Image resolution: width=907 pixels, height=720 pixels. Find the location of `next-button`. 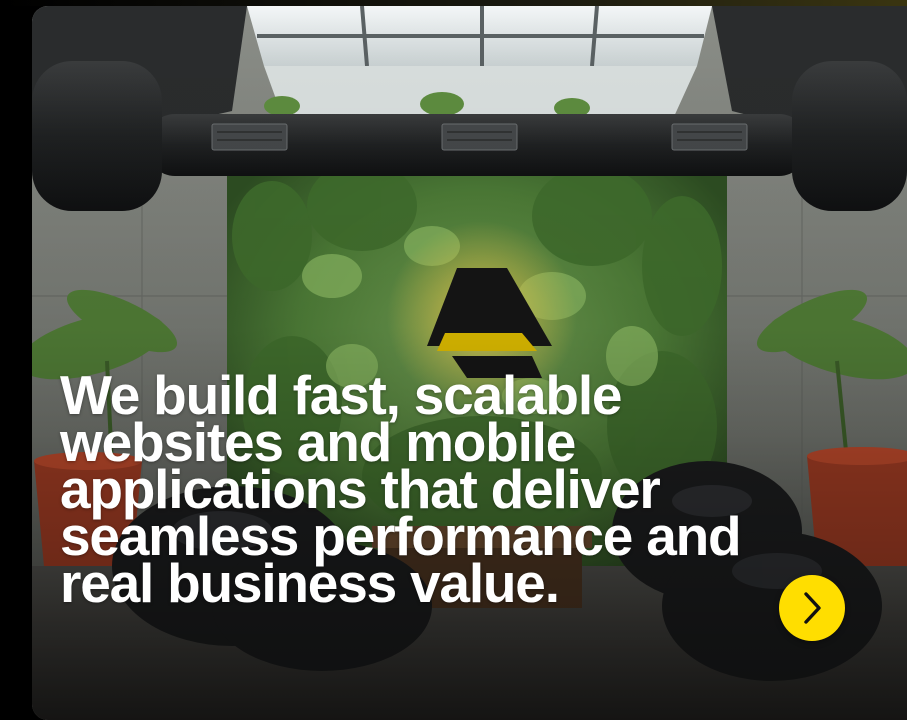

next-button is located at coordinates (812, 608).